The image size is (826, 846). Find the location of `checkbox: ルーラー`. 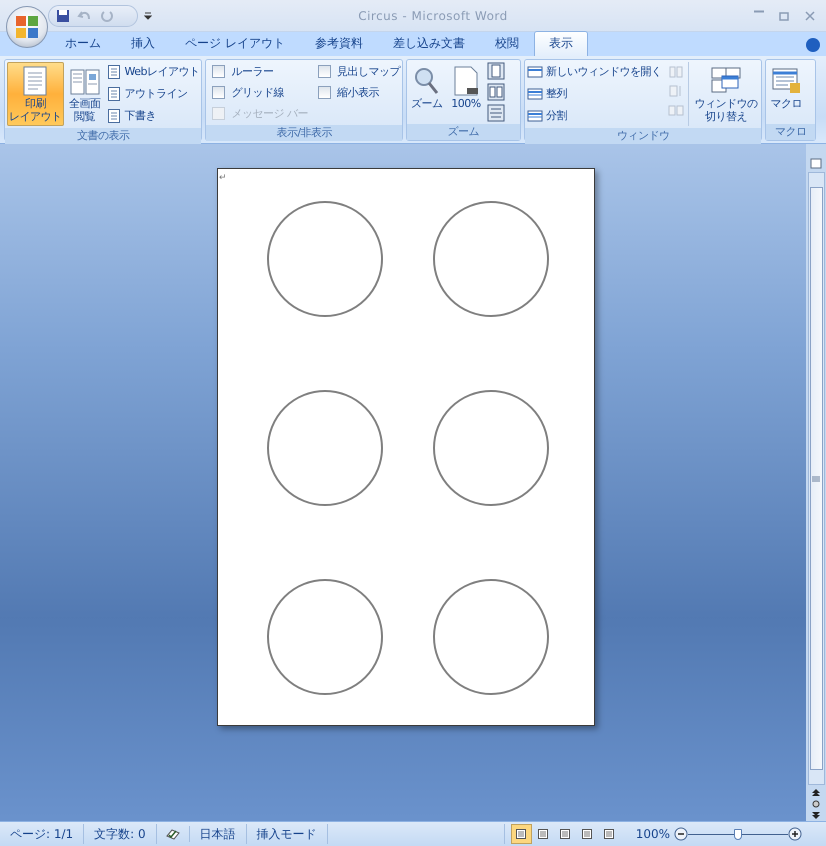

checkbox: ルーラー is located at coordinates (258, 71).